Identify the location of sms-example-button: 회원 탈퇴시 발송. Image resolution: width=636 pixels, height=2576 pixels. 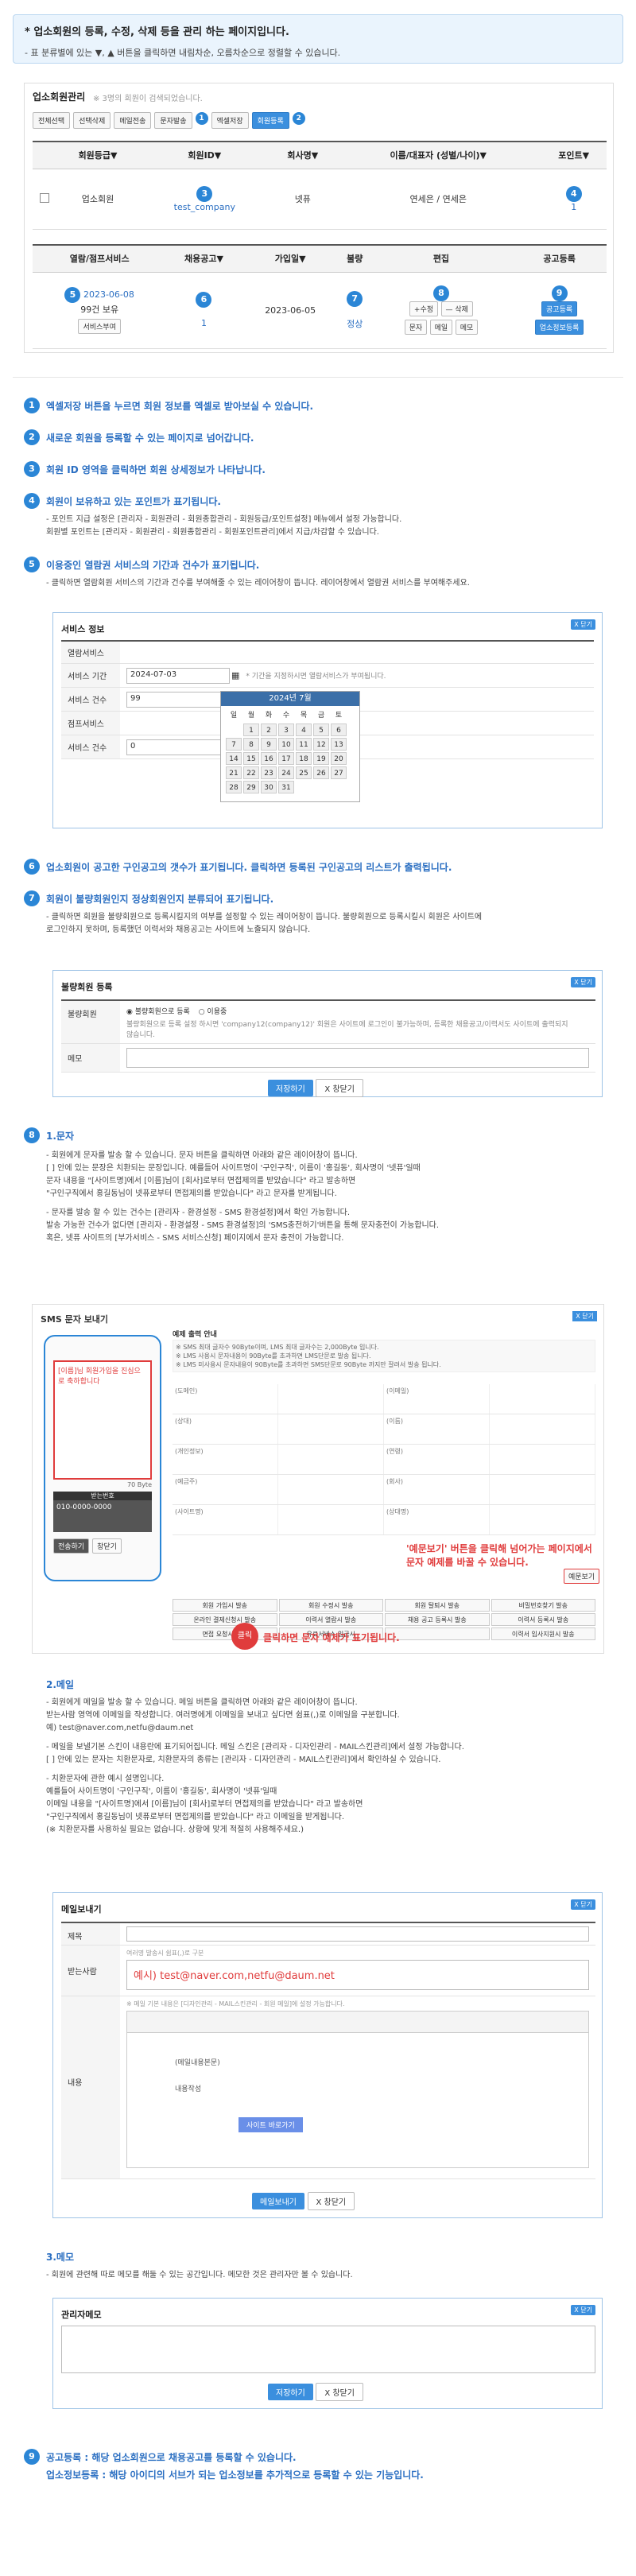
(438, 1606).